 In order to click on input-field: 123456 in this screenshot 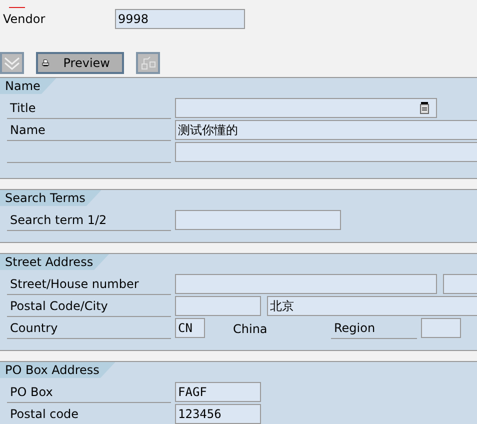, I will do `click(218, 414)`.